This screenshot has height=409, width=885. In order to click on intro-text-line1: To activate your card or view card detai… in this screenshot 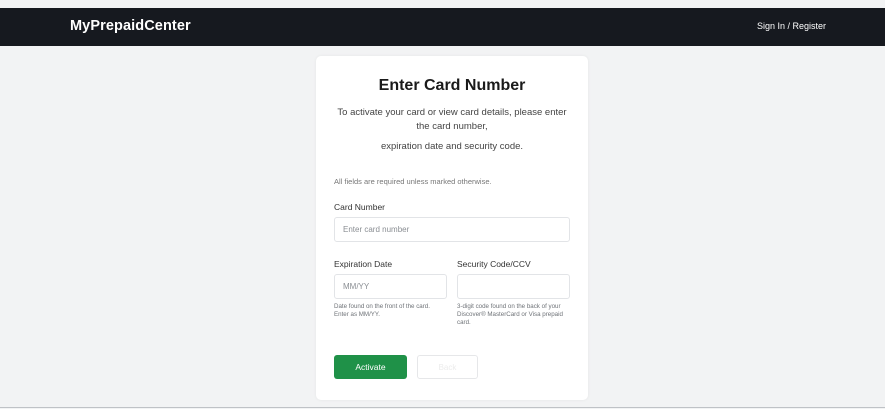, I will do `click(452, 119)`.